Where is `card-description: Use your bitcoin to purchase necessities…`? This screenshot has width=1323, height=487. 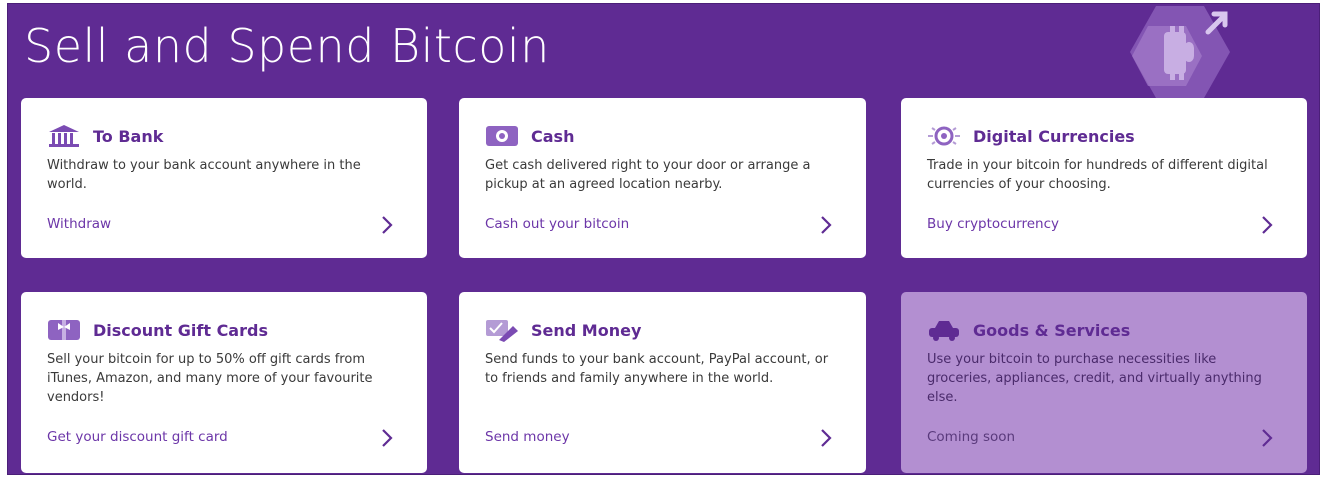
card-description: Use your bitcoin to purchase necessities… is located at coordinates (1094, 378).